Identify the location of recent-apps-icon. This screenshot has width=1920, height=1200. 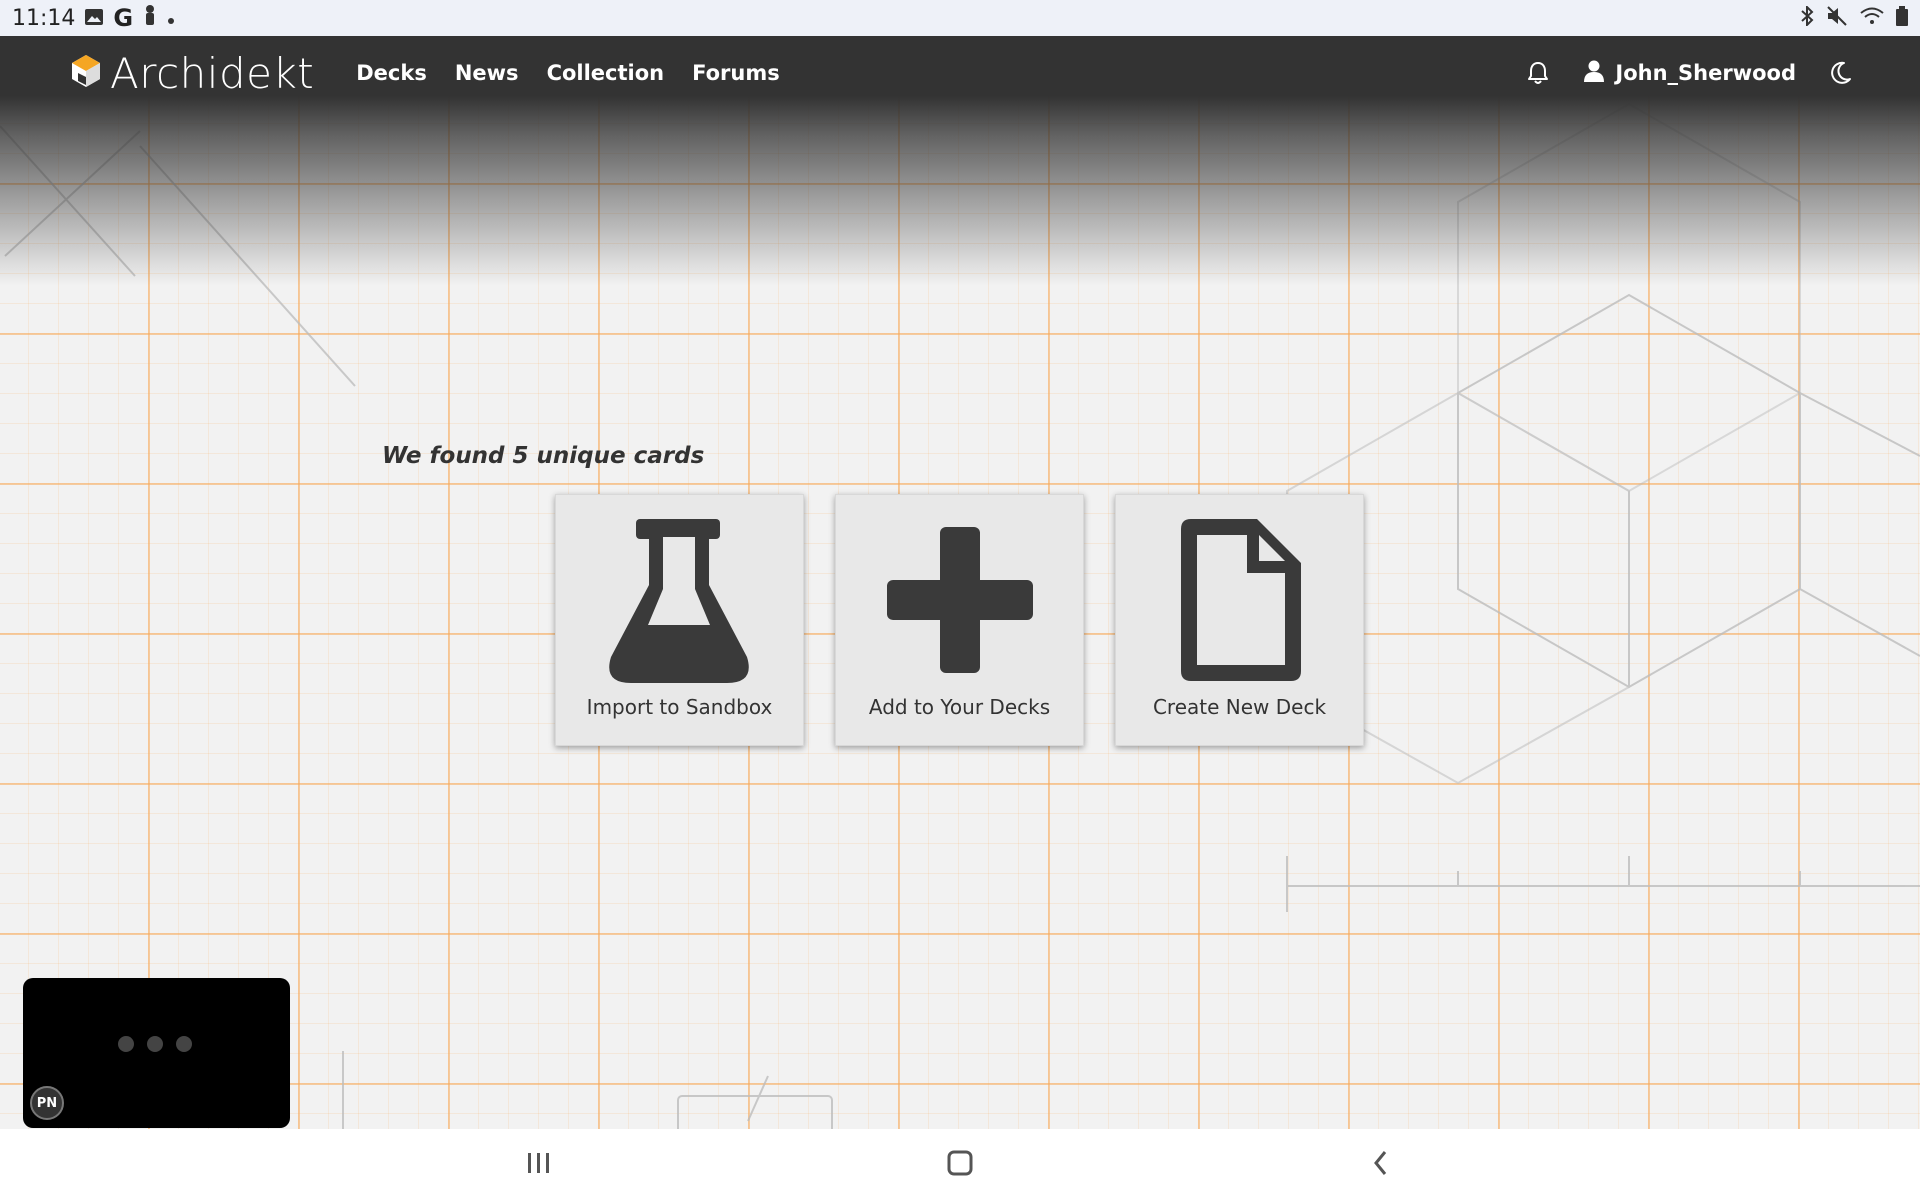
(539, 1164).